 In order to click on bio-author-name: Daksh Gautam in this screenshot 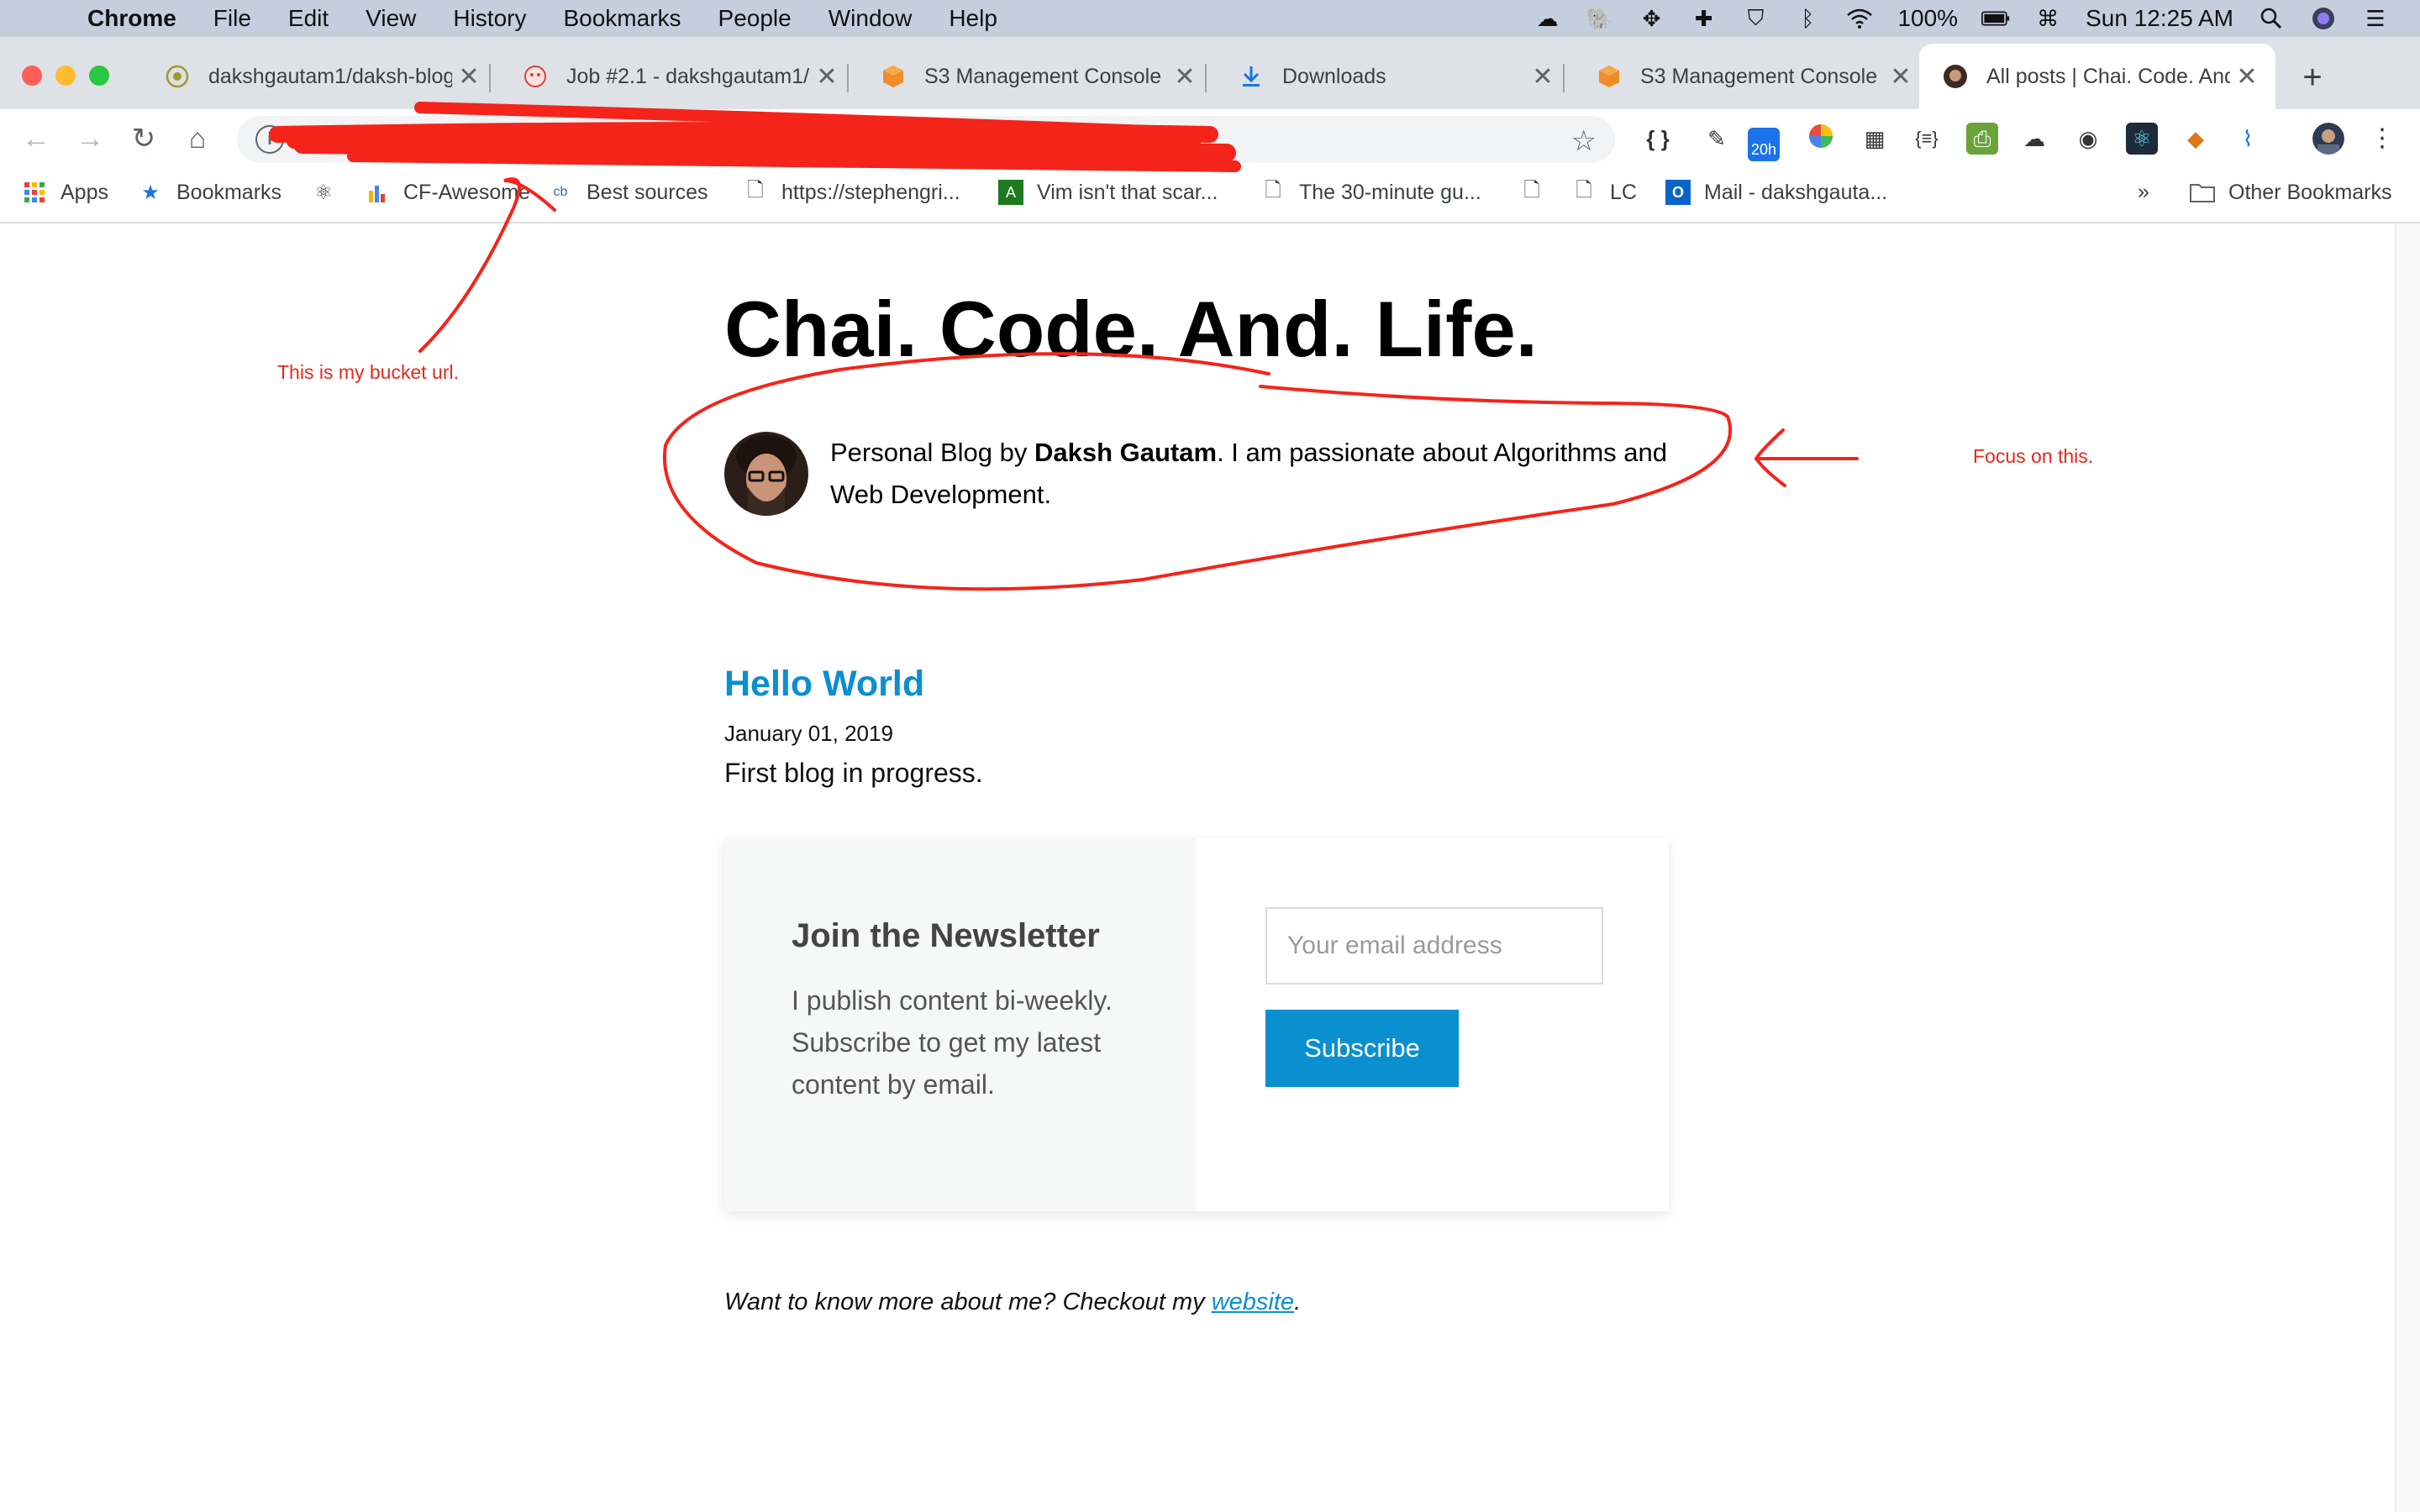, I will do `click(1126, 452)`.